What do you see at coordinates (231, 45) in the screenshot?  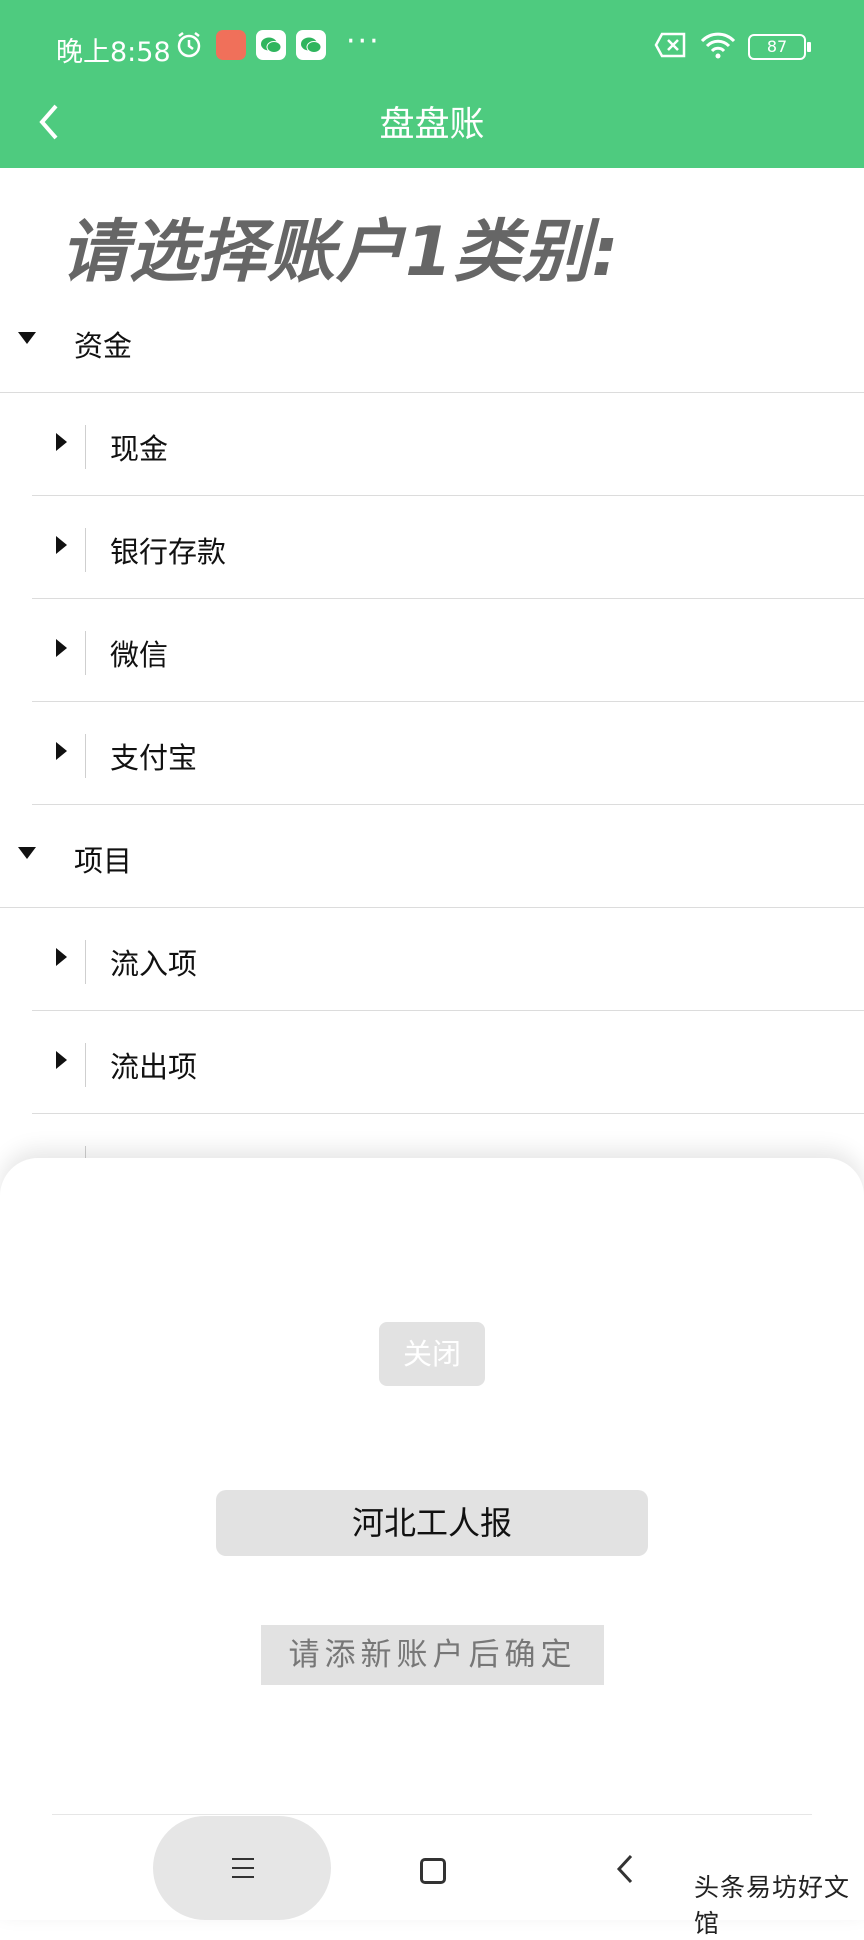 I see `red-app-icon` at bounding box center [231, 45].